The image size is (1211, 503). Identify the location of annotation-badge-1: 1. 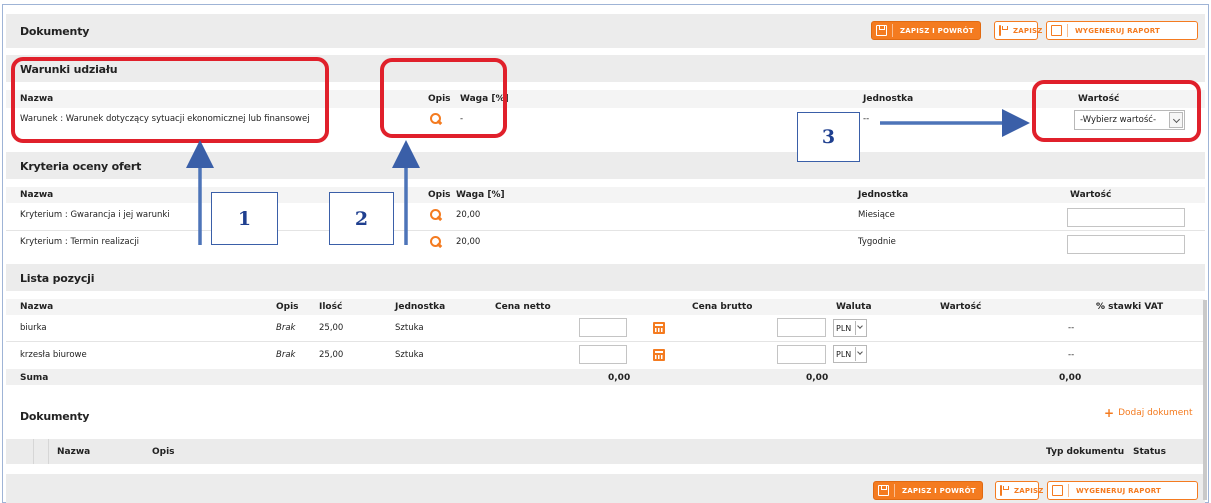
(244, 218).